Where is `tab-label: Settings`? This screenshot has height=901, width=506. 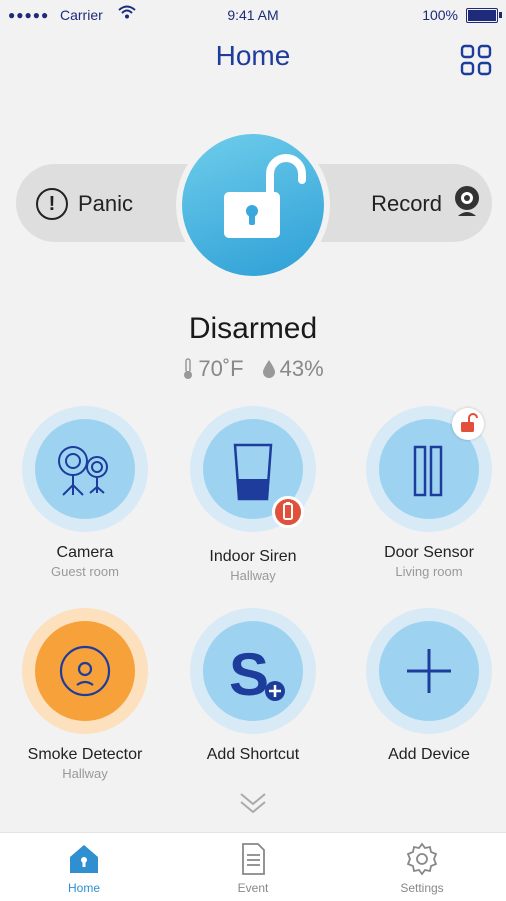
tab-label: Settings is located at coordinates (422, 888).